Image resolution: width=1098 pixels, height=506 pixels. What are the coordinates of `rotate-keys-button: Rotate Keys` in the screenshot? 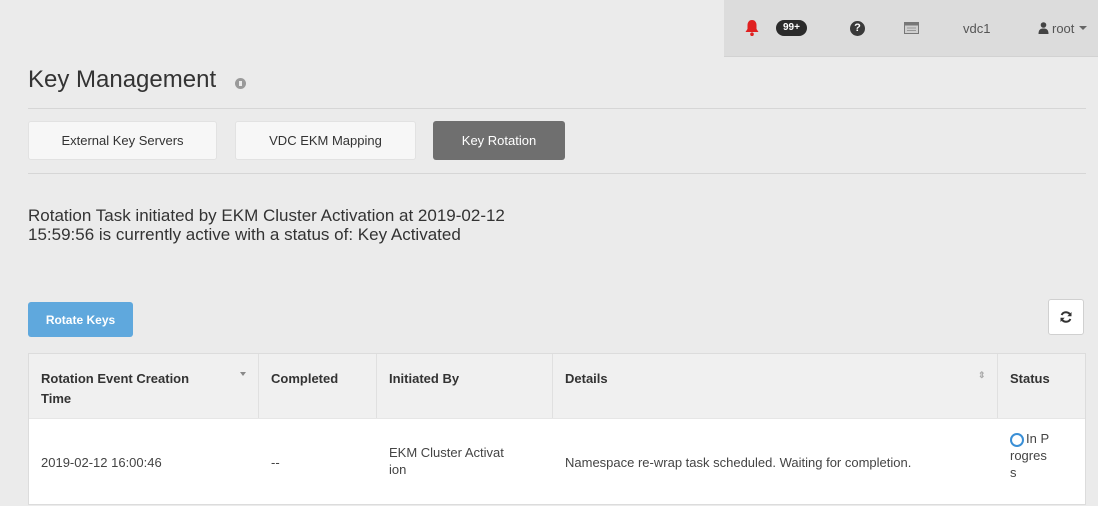 It's located at (80, 319).